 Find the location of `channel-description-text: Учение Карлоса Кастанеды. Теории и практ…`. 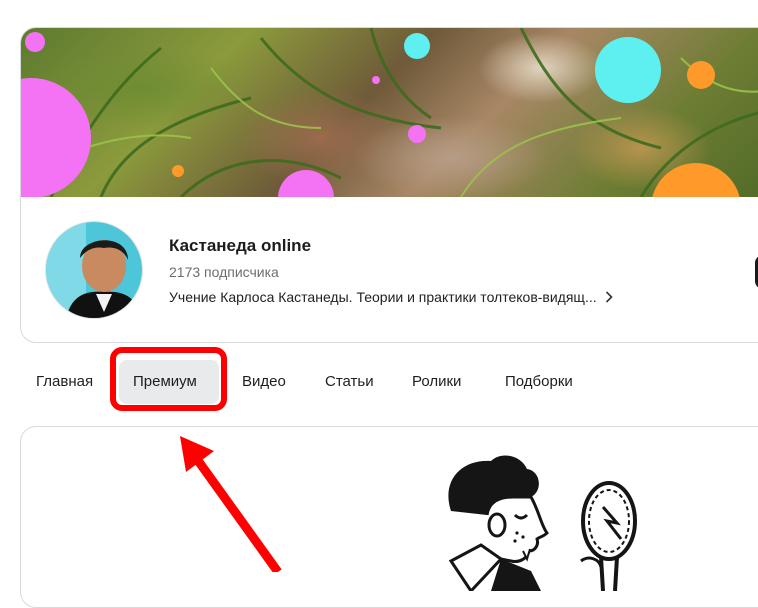

channel-description-text: Учение Карлоса Кастанеды. Теории и практ… is located at coordinates (383, 297).